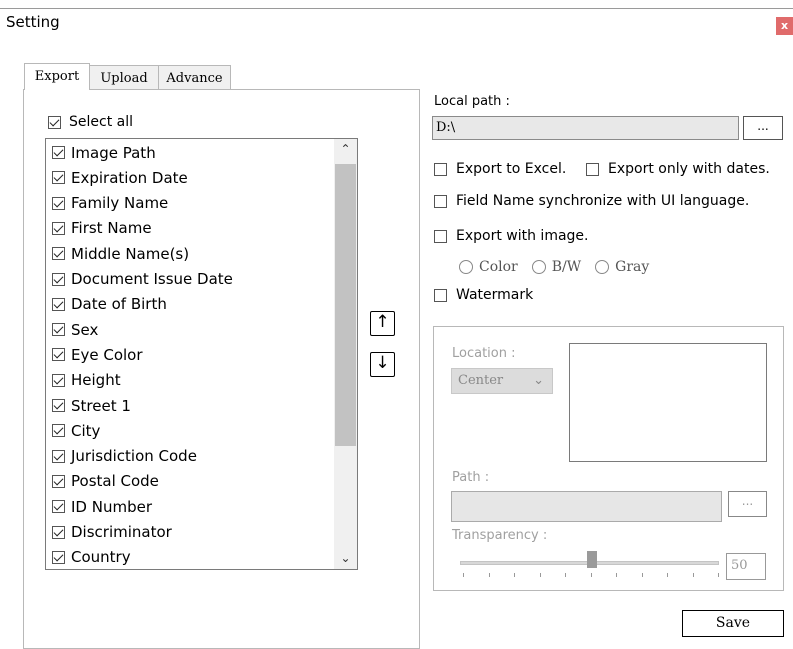 The height and width of the screenshot is (649, 793). Describe the element at coordinates (678, 169) in the screenshot. I see `export-dates-option: Export only with dates.` at that location.